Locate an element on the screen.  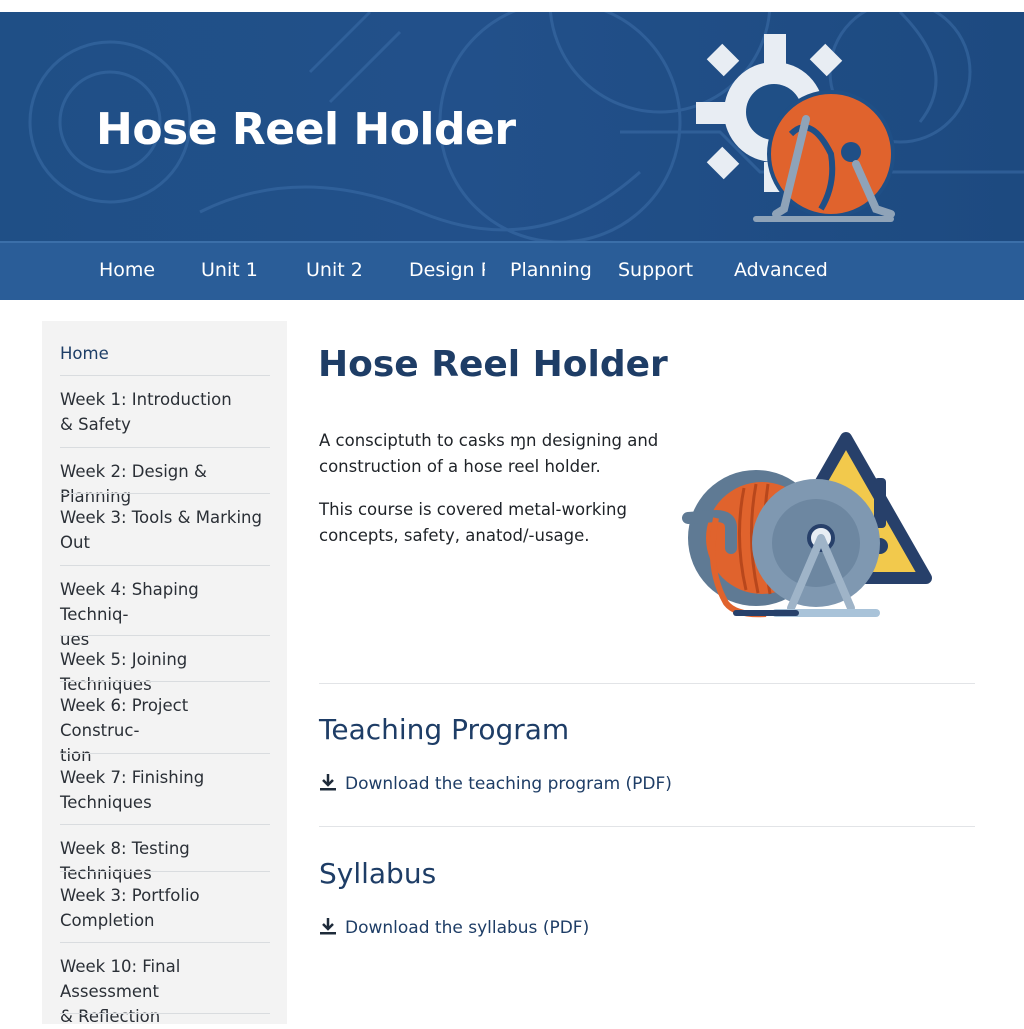
teaching-program-heading: Teaching Program is located at coordinates (444, 729).